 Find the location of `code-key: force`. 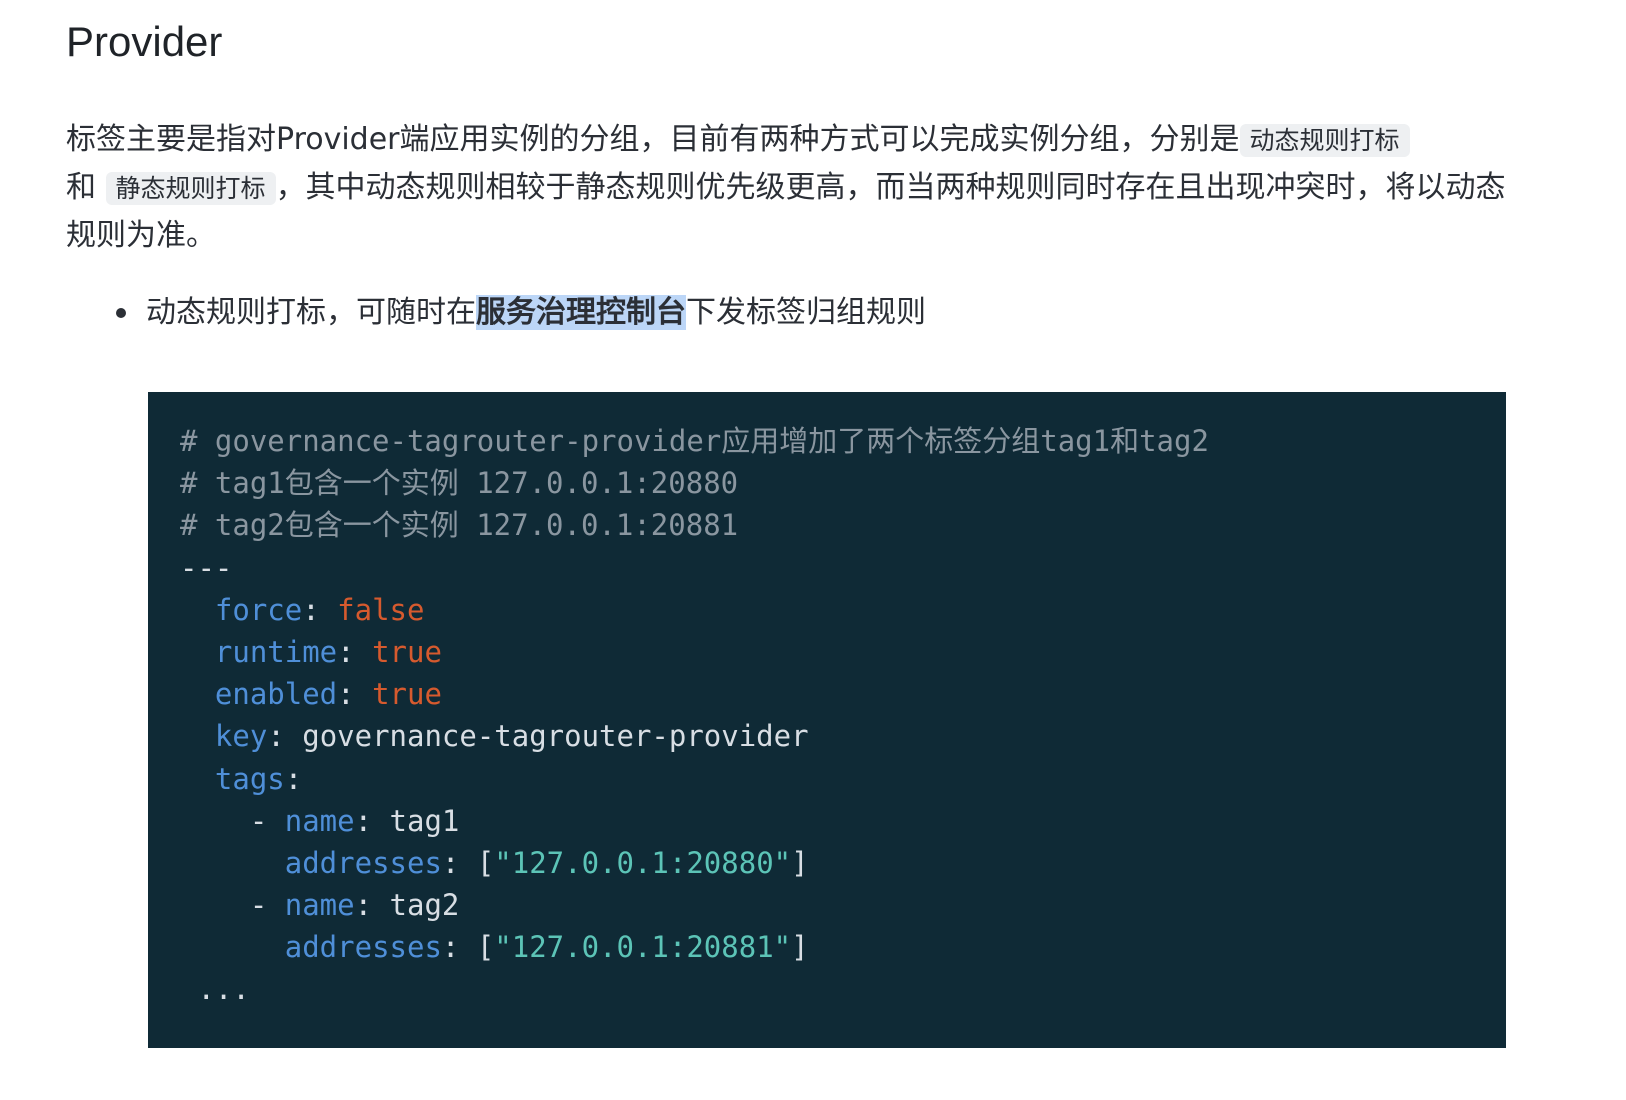

code-key: force is located at coordinates (258, 609).